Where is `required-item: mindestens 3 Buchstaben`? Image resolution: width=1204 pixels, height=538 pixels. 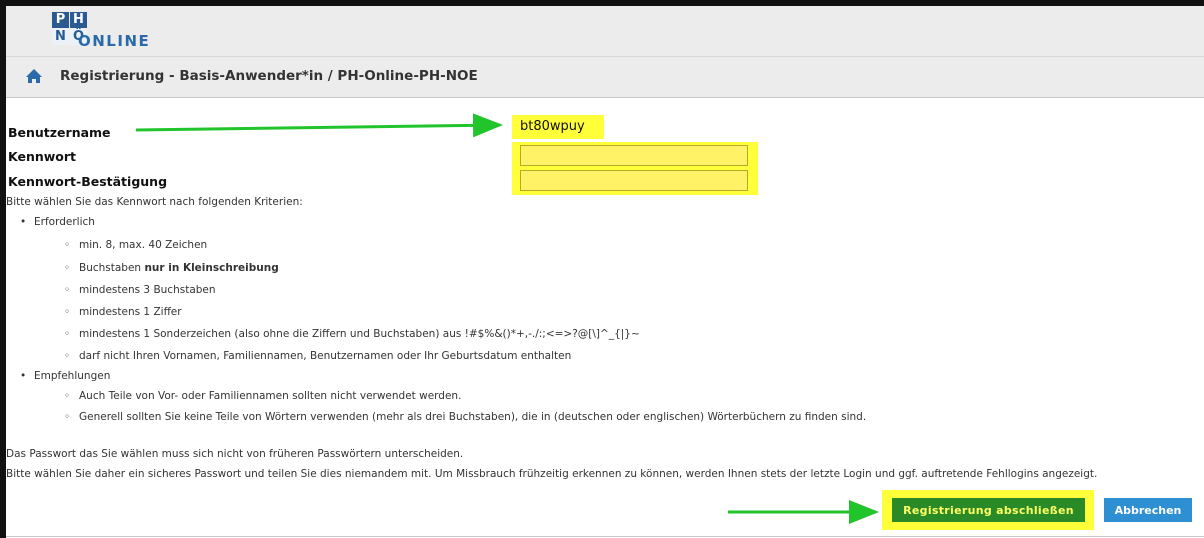
required-item: mindestens 3 Buchstaben is located at coordinates (147, 290).